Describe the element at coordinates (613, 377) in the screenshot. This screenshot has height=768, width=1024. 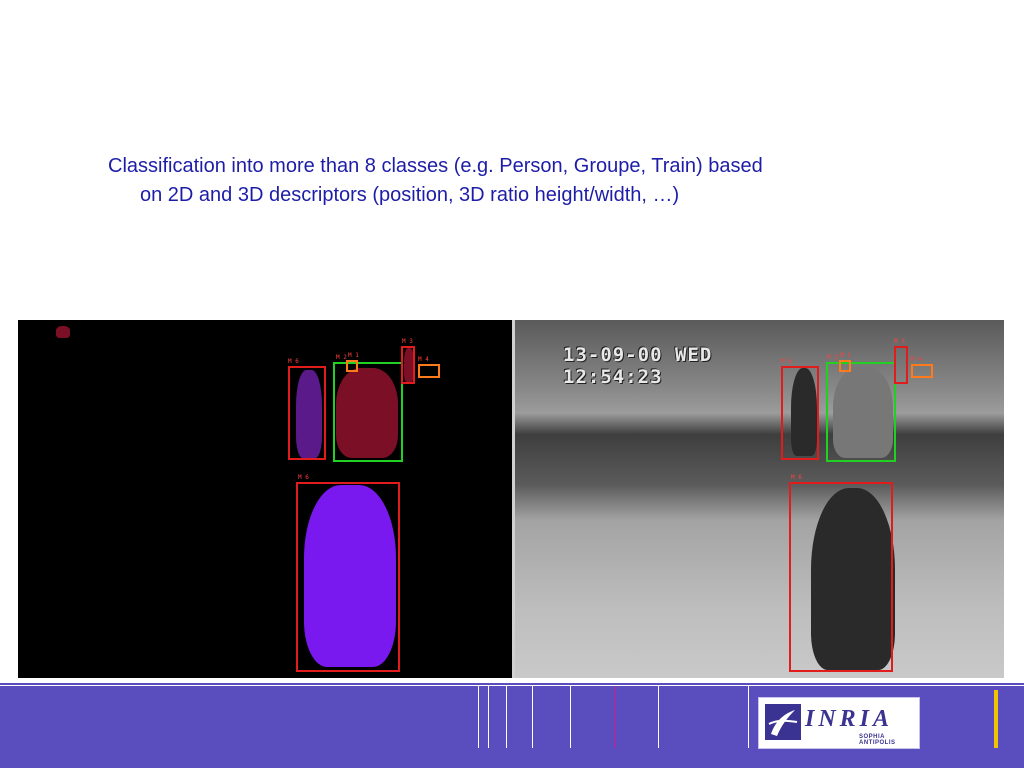
I see `time-overlay: 12:54:23` at that location.